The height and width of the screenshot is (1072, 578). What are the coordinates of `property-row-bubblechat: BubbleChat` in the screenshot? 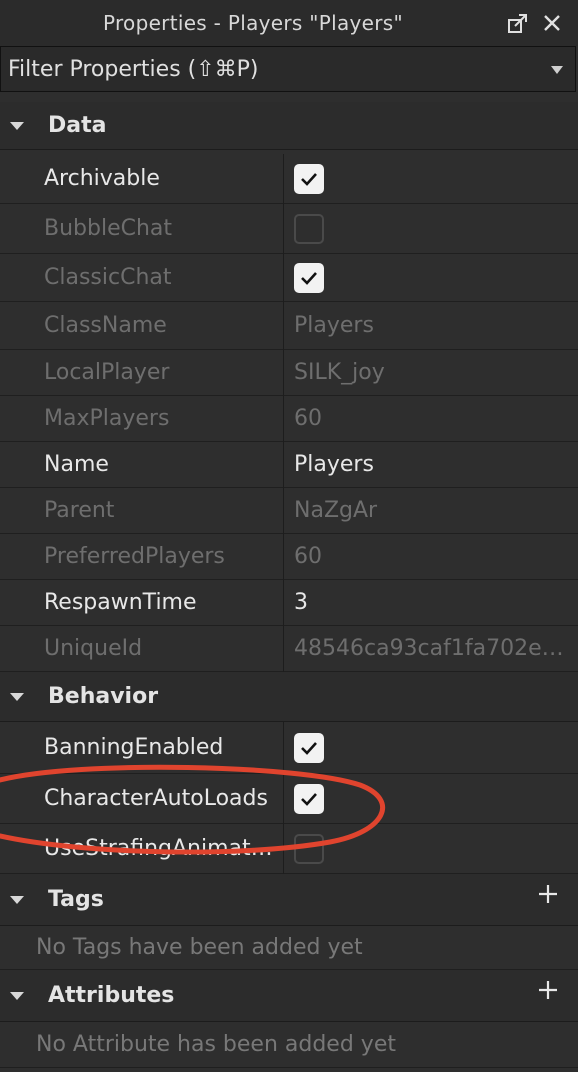 It's located at (289, 229).